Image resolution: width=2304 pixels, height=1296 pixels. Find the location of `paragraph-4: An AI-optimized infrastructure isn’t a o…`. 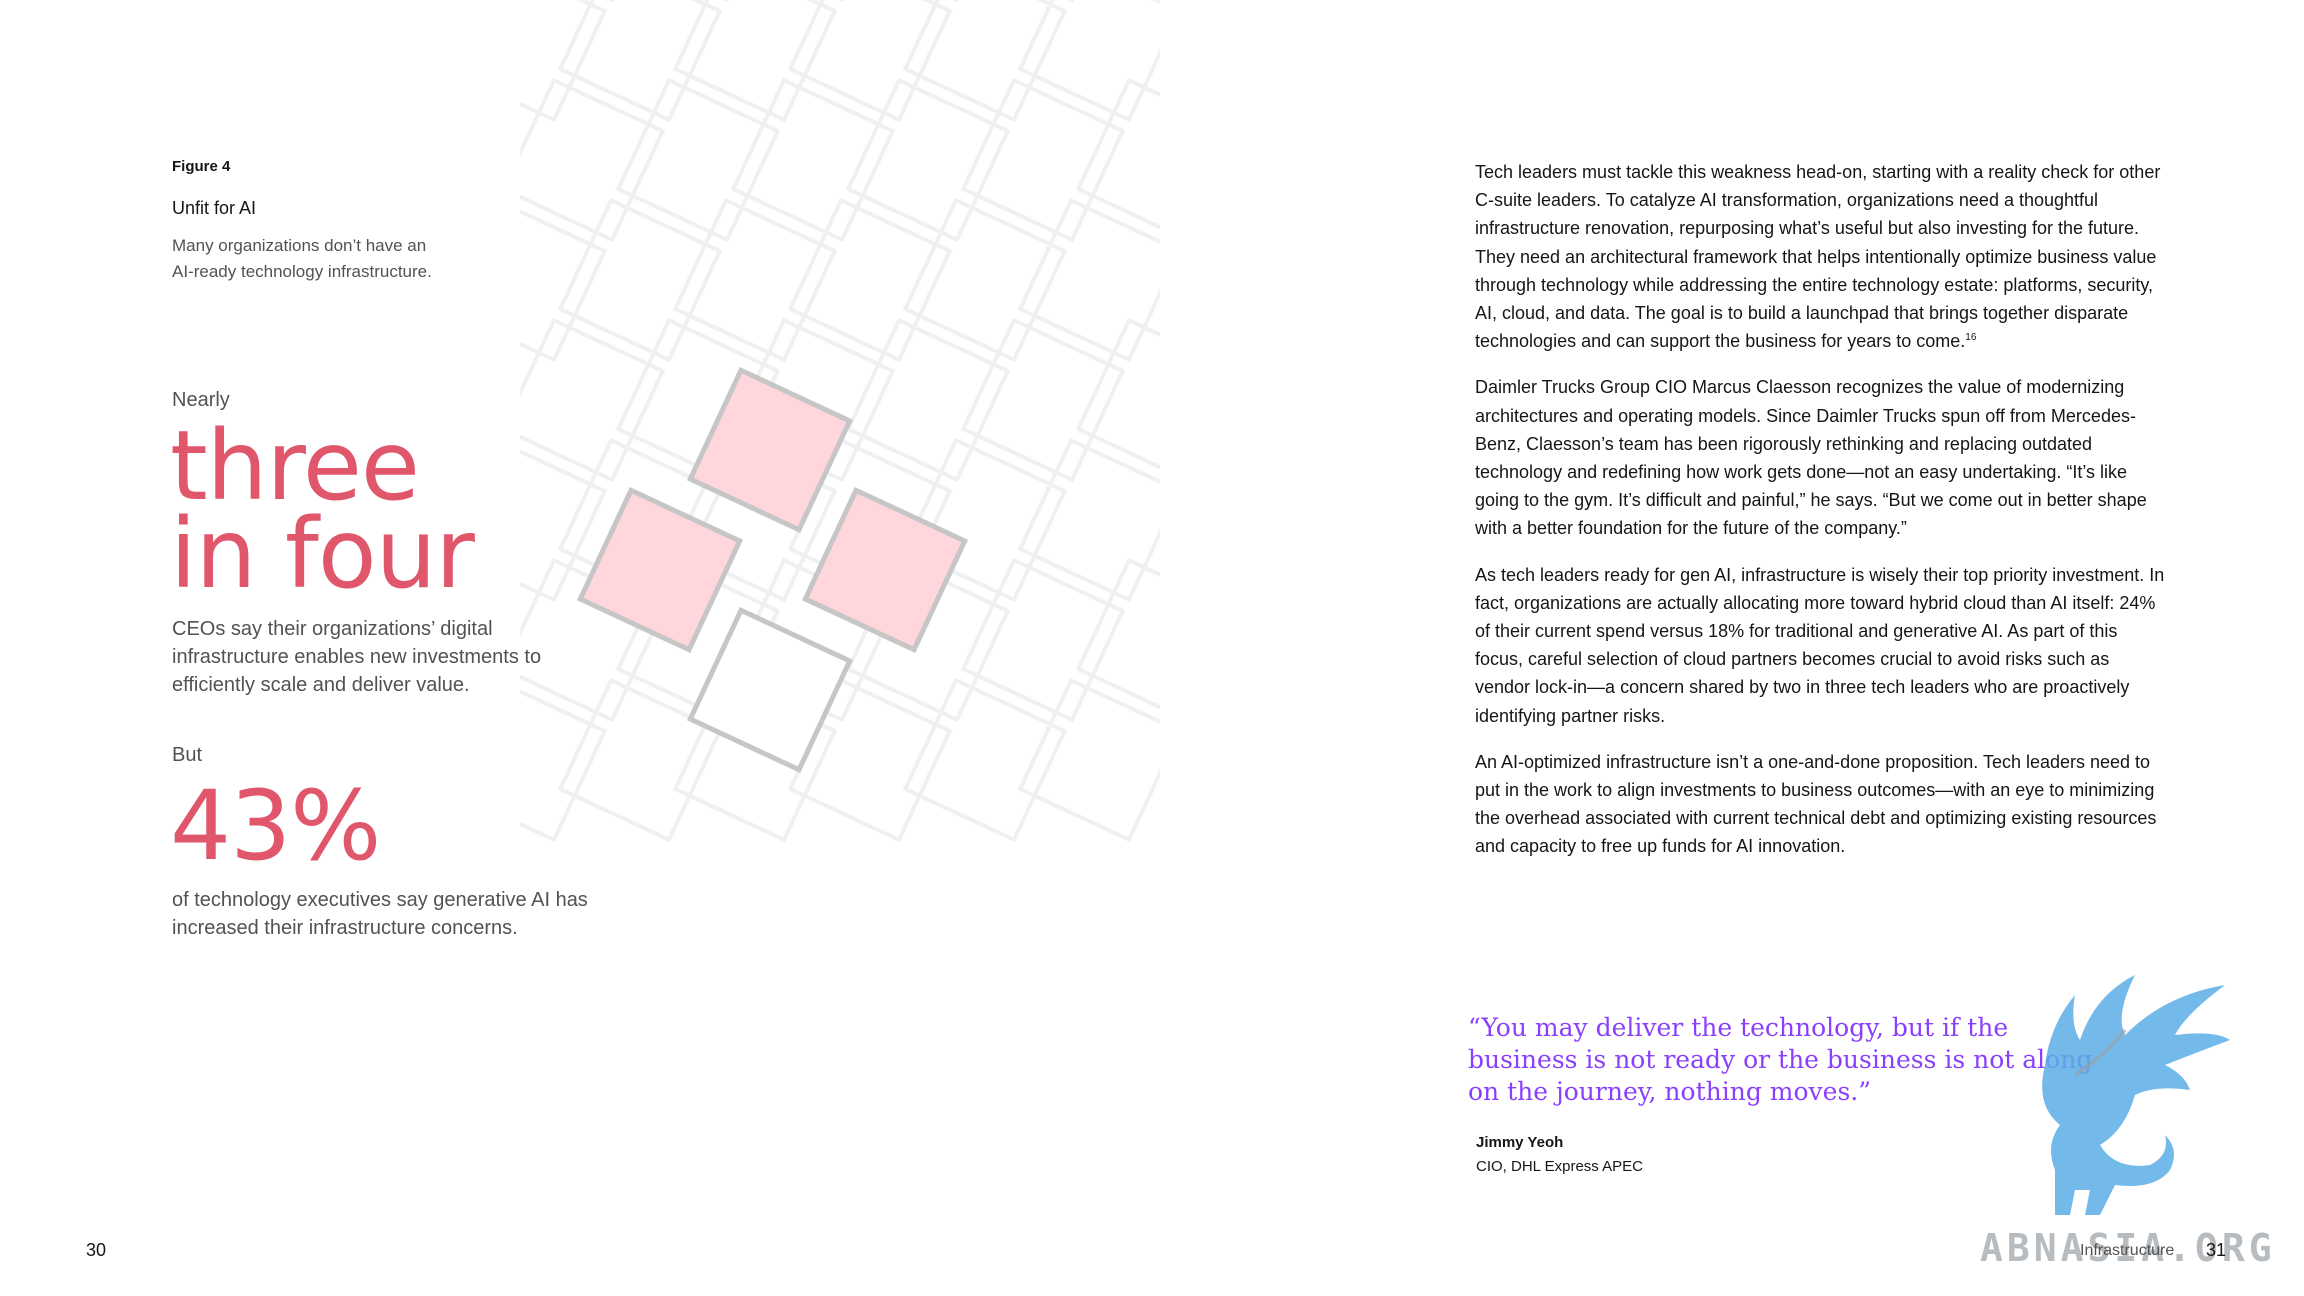

paragraph-4: An AI-optimized infrastructure isn’t a o… is located at coordinates (1816, 804).